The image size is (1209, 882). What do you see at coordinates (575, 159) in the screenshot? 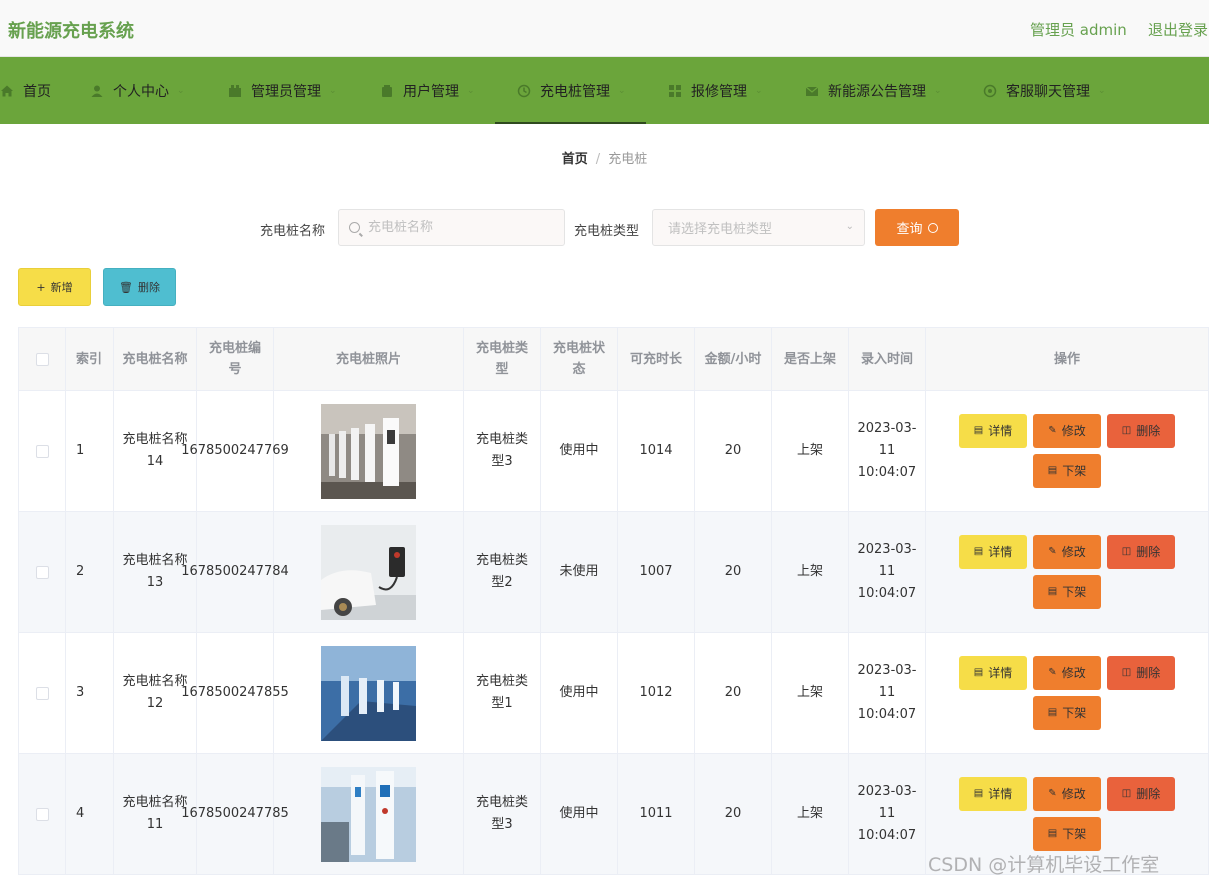
I see `breadcrumb-home: 首页` at bounding box center [575, 159].